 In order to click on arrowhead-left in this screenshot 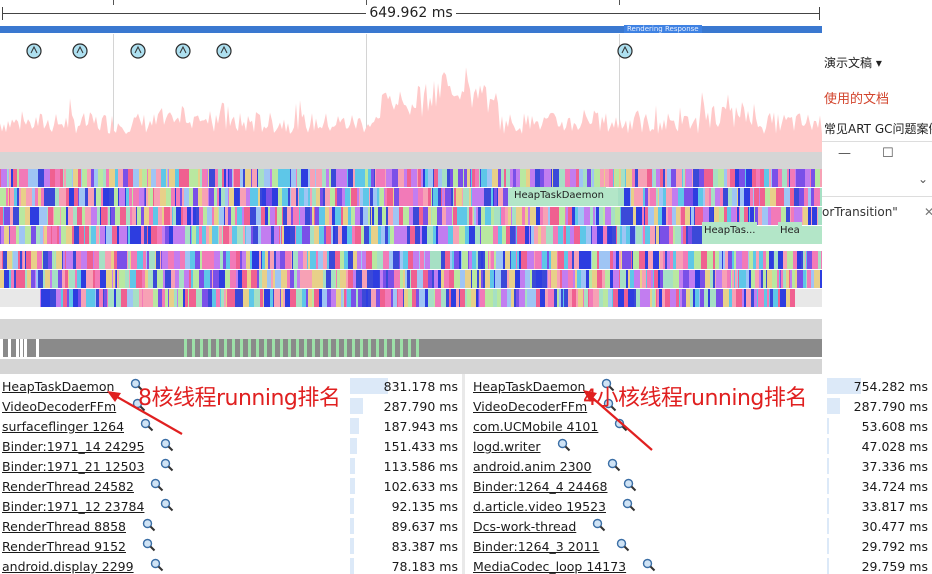, I will do `click(114, 396)`.